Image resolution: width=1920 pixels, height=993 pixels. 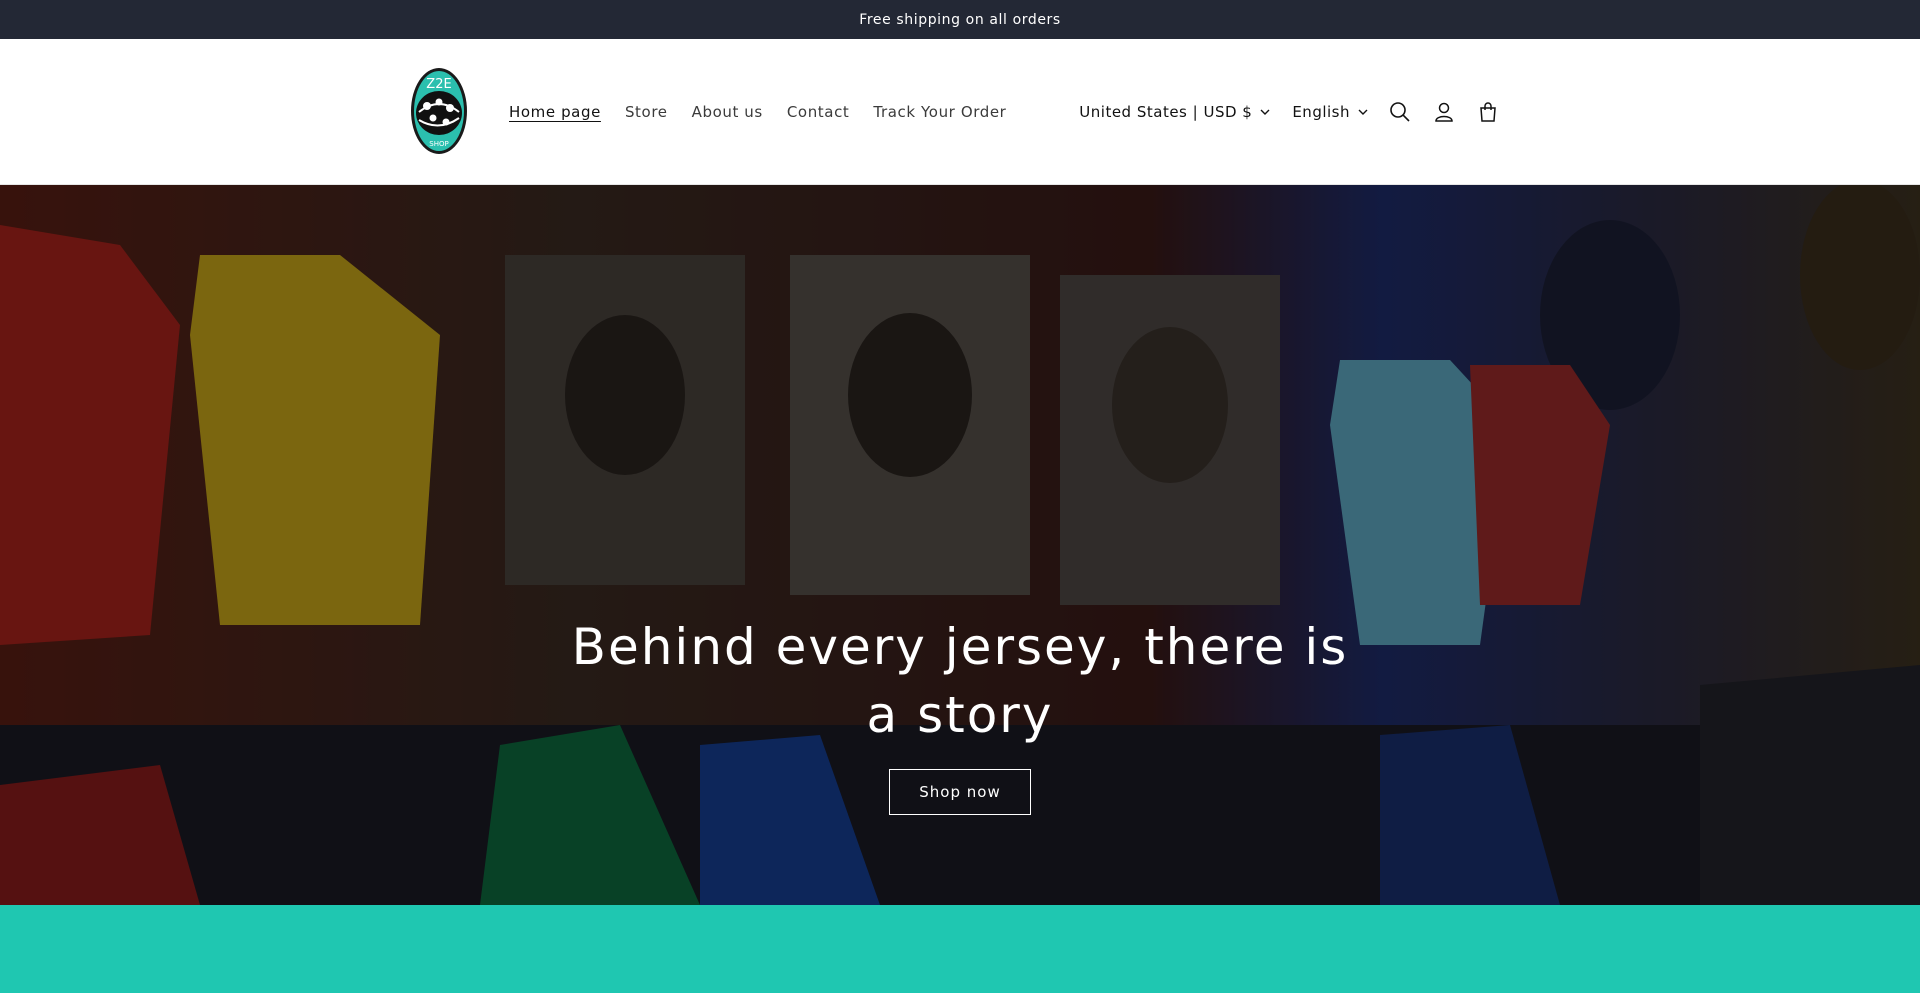 I want to click on nav-contact: Contact, so click(x=818, y=112).